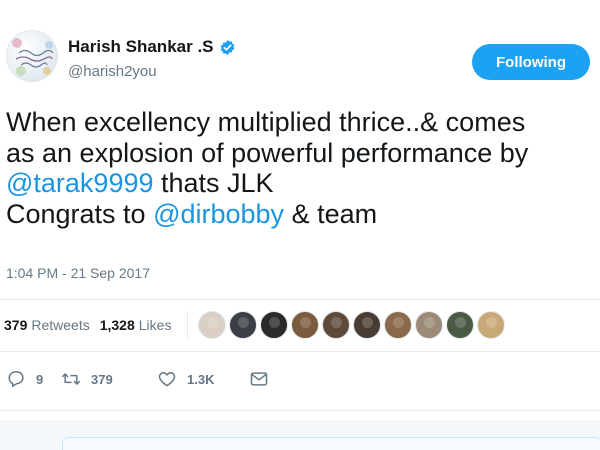 The width and height of the screenshot is (600, 450). I want to click on user-avatar, so click(32, 56).